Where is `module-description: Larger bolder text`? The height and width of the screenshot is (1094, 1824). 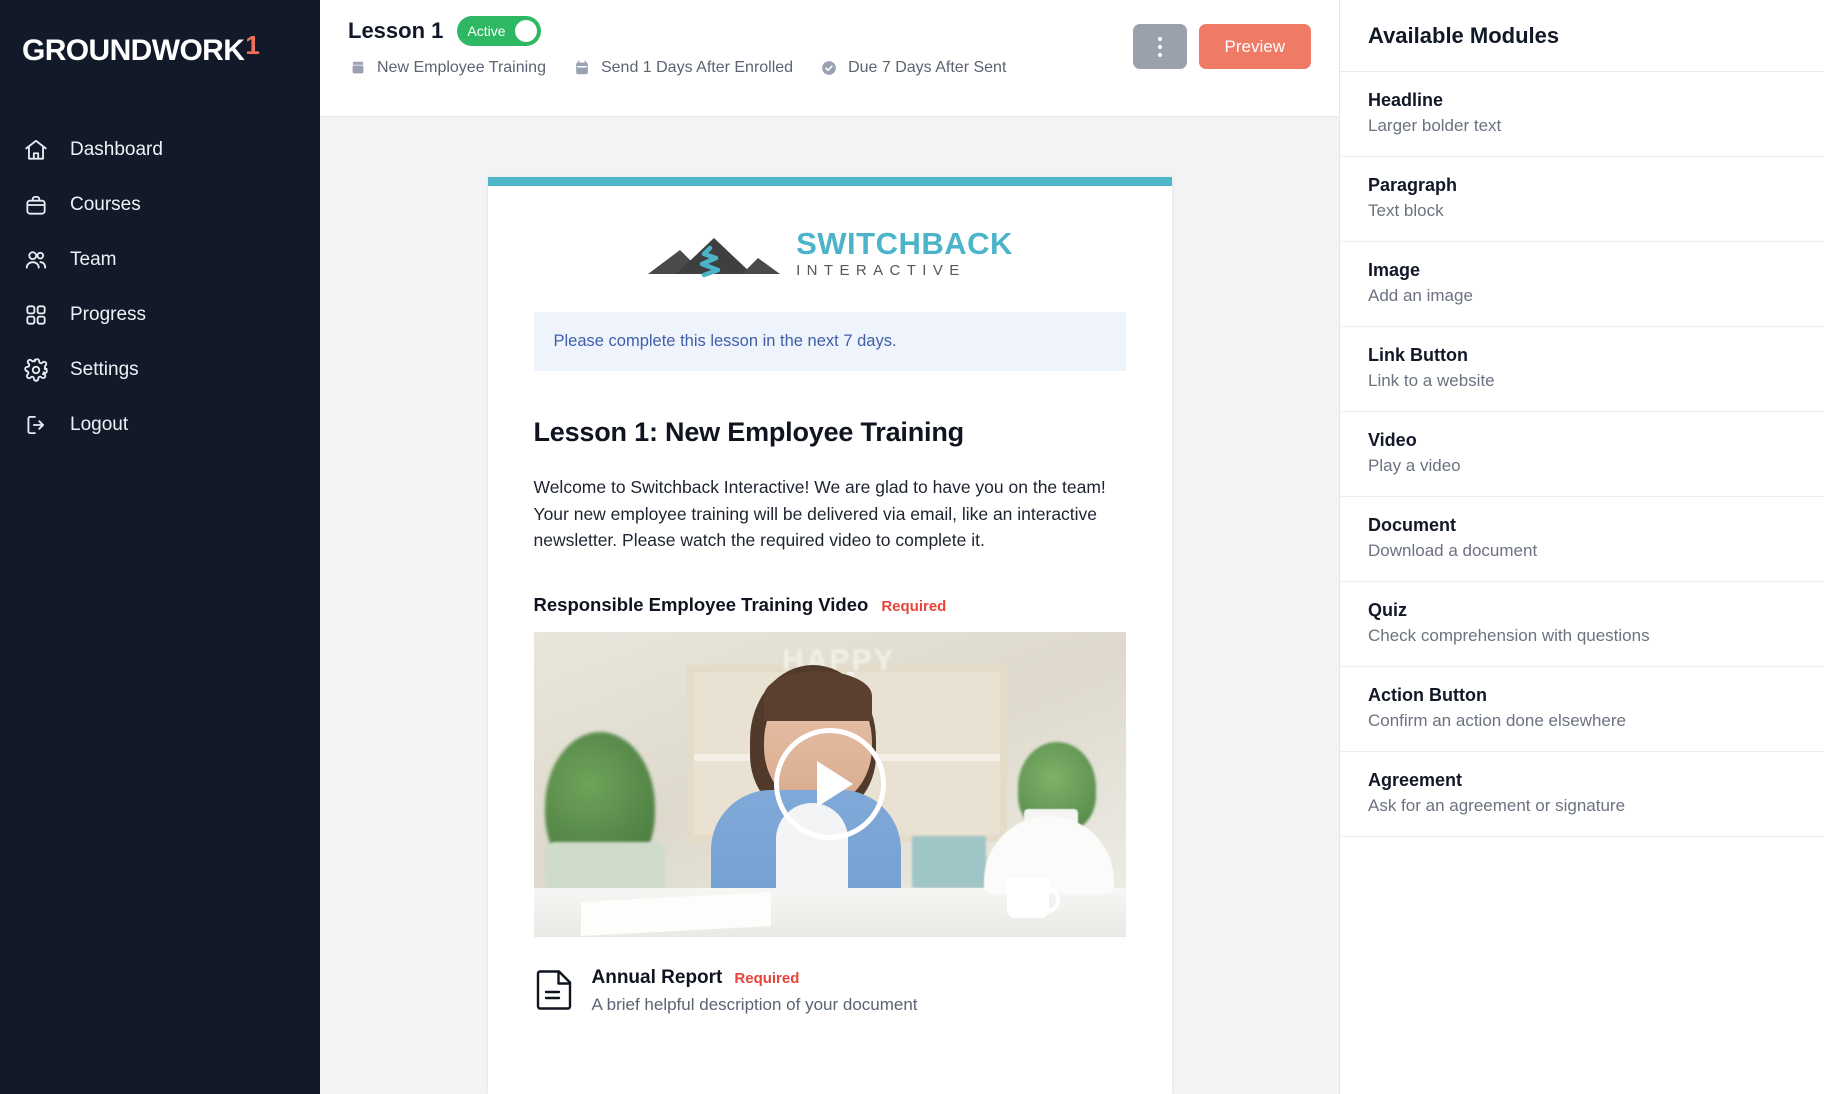
module-description: Larger bolder text is located at coordinates (1435, 125).